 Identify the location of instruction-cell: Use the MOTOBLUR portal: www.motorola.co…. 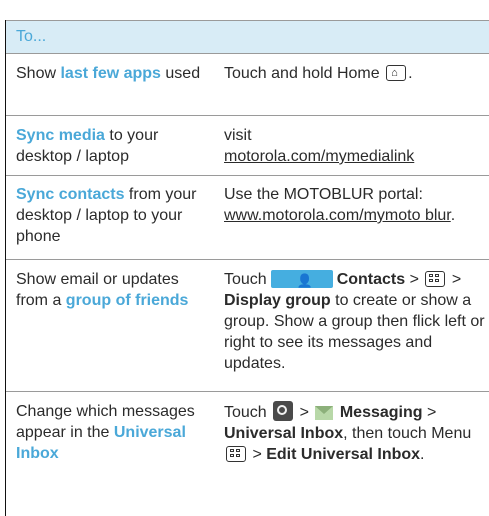
(355, 205).